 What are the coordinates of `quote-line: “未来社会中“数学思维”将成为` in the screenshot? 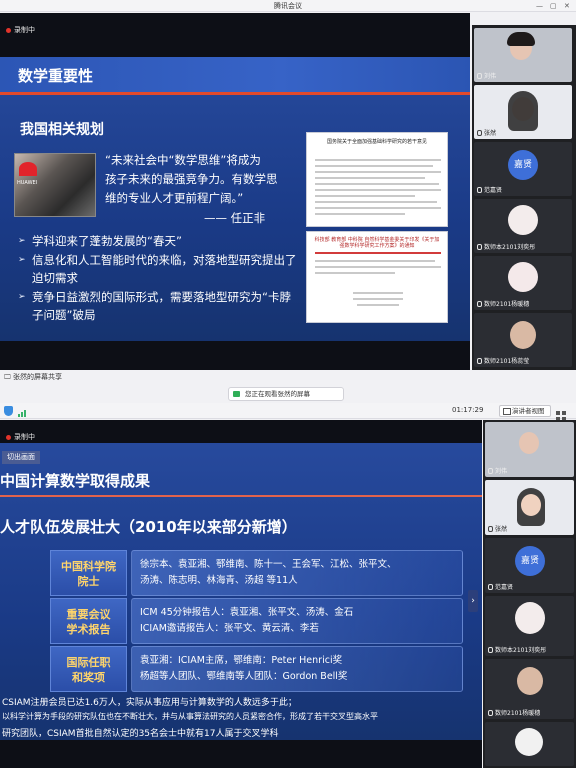 It's located at (183, 160).